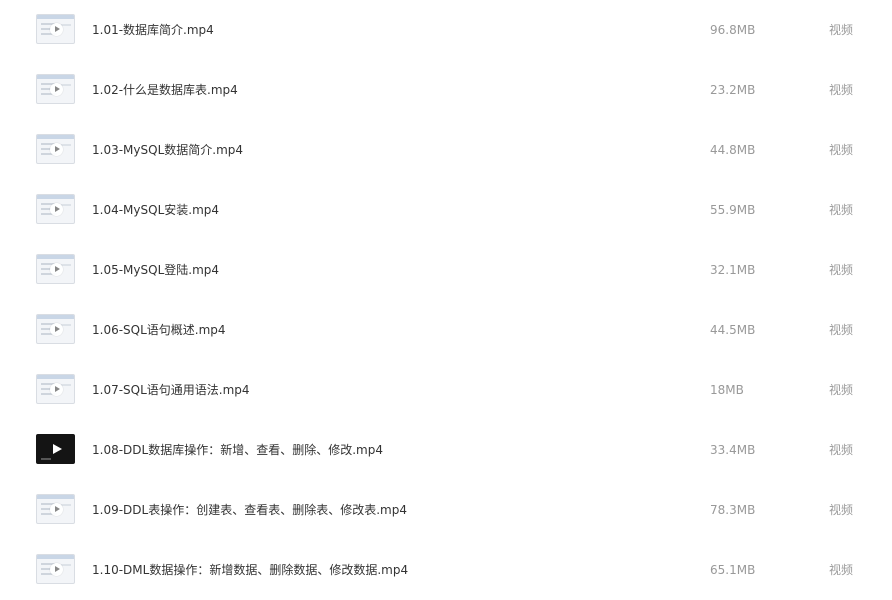  What do you see at coordinates (733, 150) in the screenshot?
I see `file-size: 44.8MB` at bounding box center [733, 150].